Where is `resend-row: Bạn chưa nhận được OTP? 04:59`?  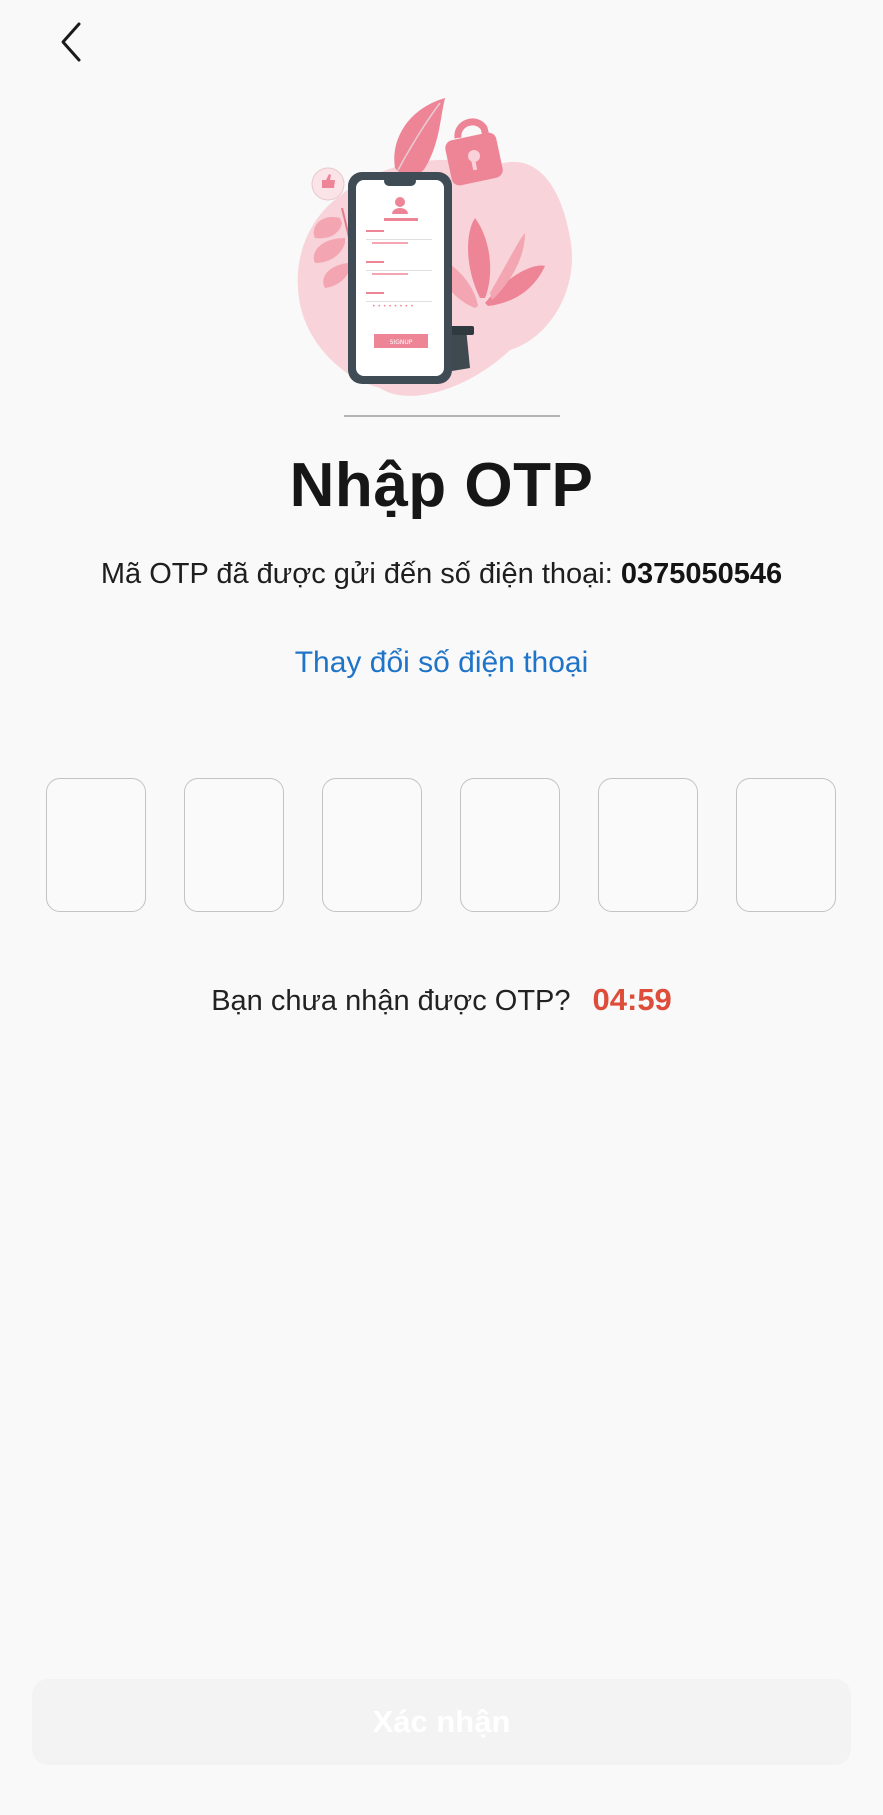 resend-row: Bạn chưa nhận được OTP? 04:59 is located at coordinates (441, 1000).